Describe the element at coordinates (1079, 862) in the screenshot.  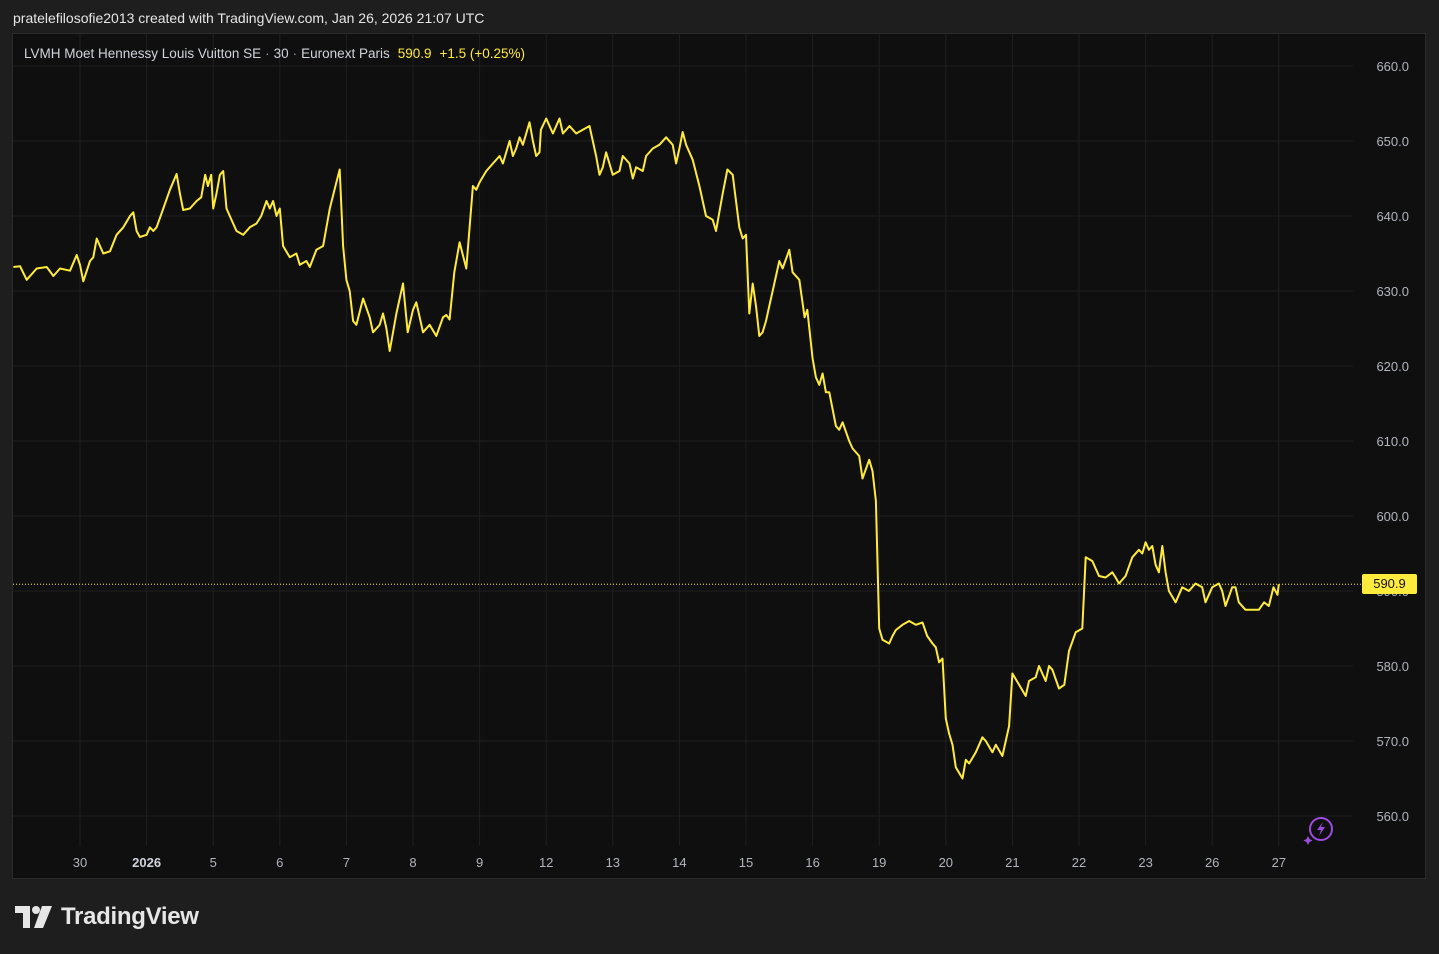
I see `x-tick-label: 22` at that location.